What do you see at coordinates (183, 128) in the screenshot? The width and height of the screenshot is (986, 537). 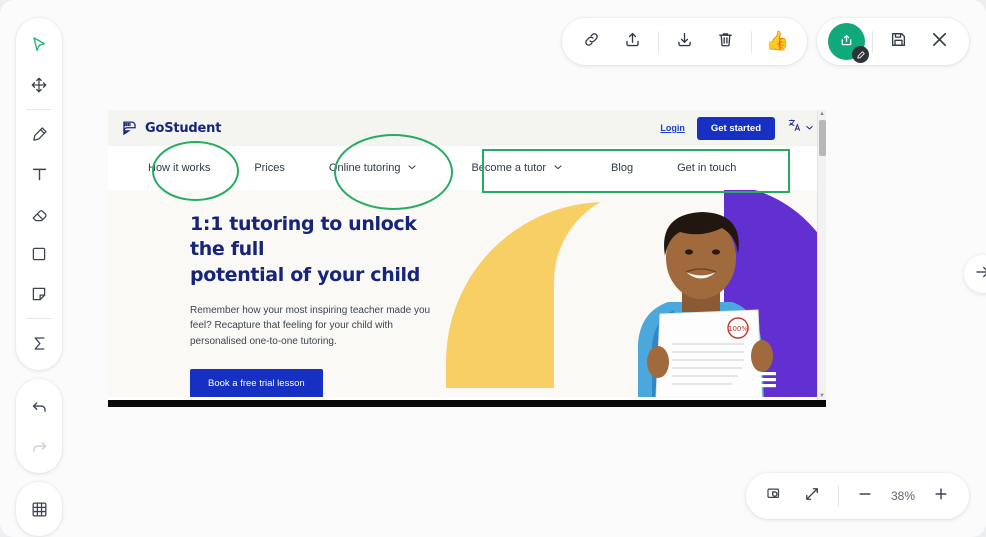 I see `brand-name: GoStudent` at bounding box center [183, 128].